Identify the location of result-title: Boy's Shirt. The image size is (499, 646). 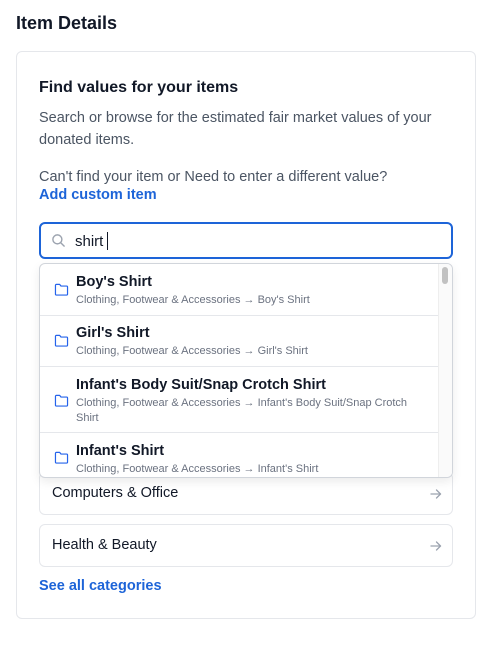
(114, 282).